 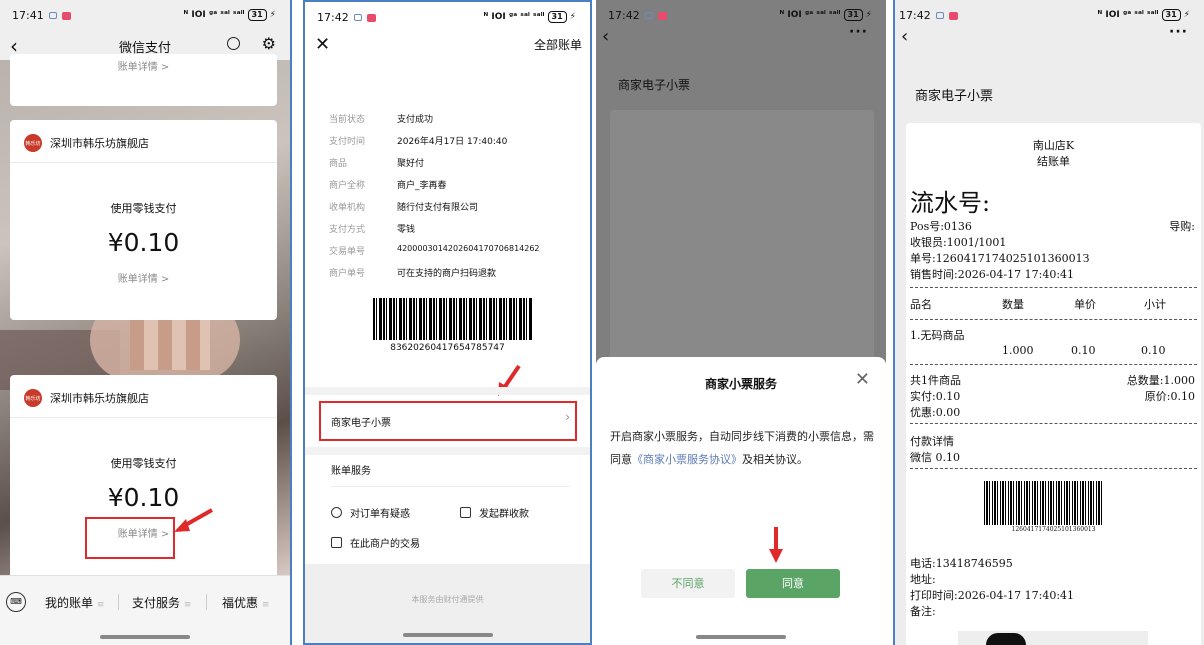 What do you see at coordinates (465, 512) in the screenshot?
I see `group-pay-icon` at bounding box center [465, 512].